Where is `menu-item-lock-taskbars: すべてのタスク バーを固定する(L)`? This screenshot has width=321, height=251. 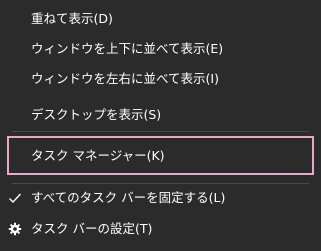
menu-item-lock-taskbars: すべてのタスク バーを固定する(L) is located at coordinates (160, 198).